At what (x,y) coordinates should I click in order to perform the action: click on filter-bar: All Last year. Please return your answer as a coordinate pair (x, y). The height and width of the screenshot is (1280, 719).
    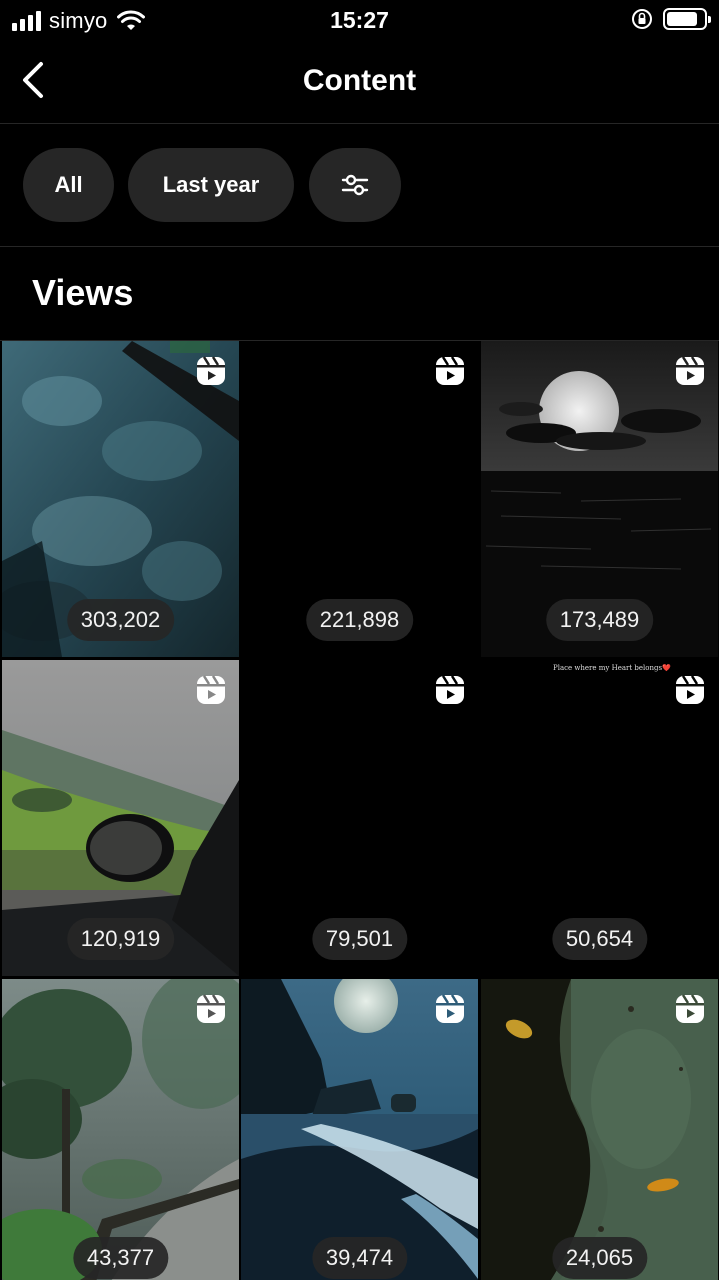
    Looking at the image, I should click on (359, 185).